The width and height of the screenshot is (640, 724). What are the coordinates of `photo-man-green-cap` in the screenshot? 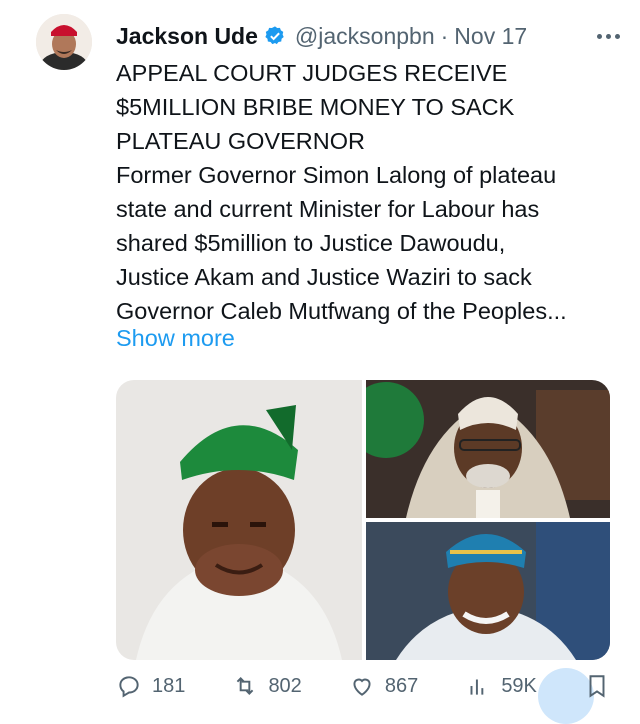 It's located at (239, 520).